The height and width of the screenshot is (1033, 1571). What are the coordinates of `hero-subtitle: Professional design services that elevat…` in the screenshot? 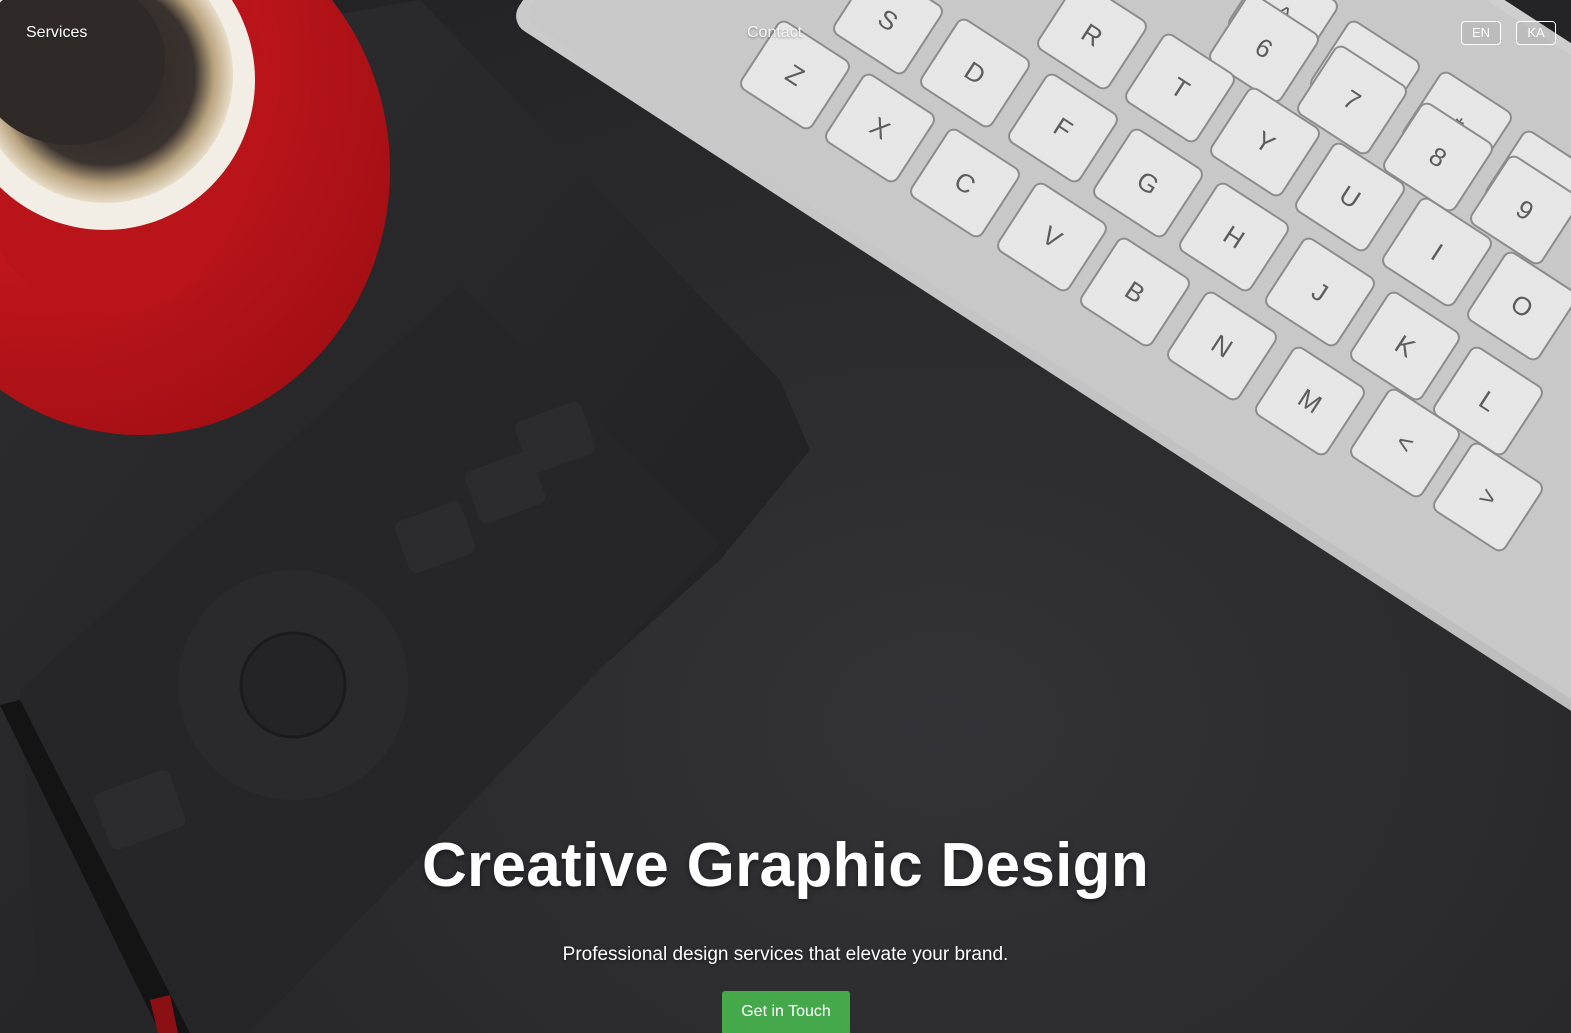 It's located at (785, 954).